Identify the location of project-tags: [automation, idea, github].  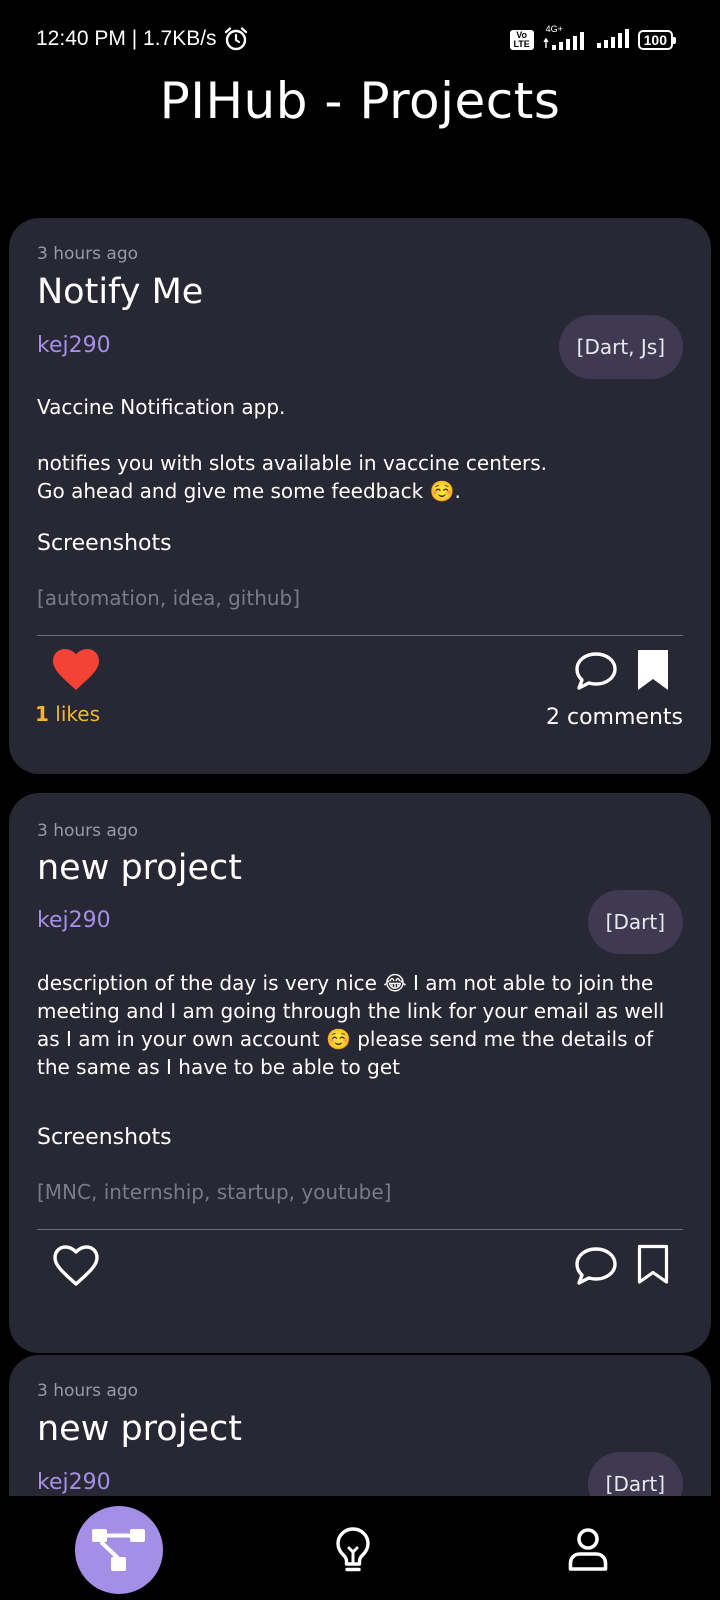
(169, 598).